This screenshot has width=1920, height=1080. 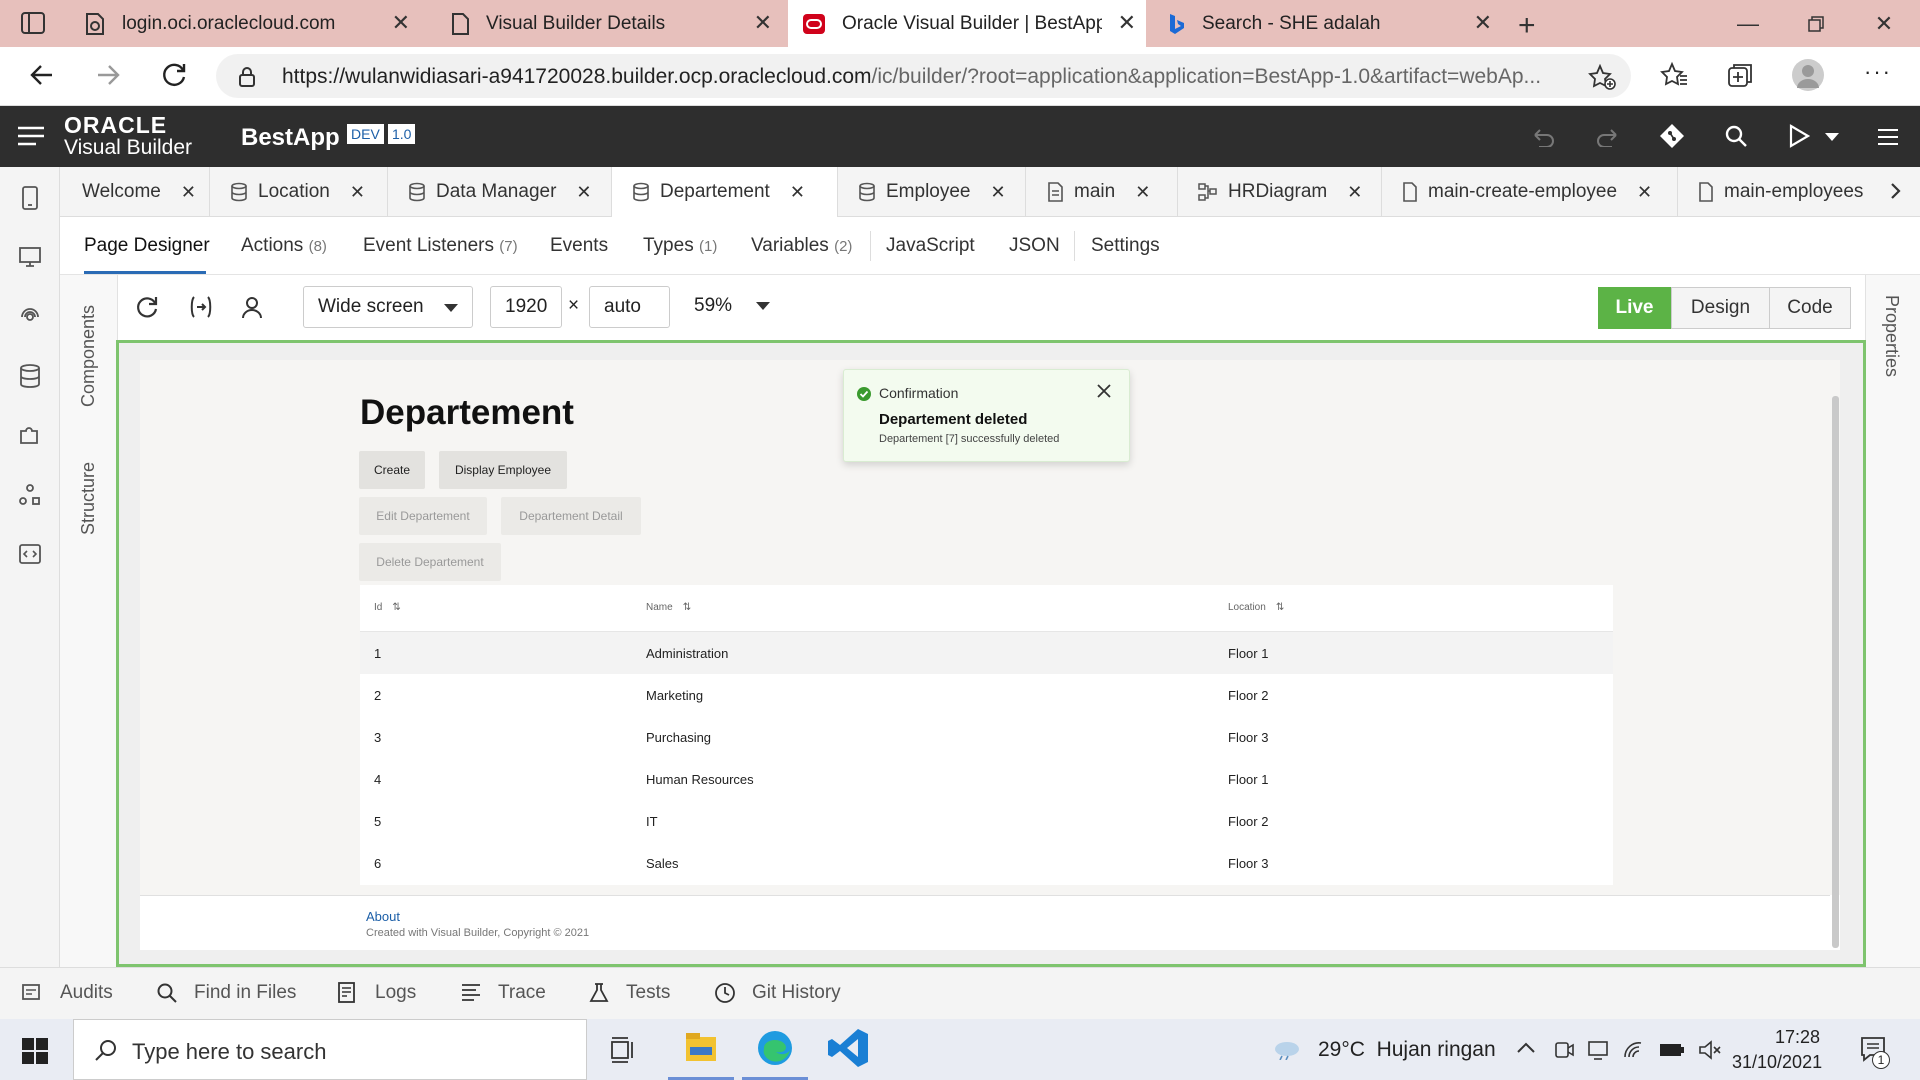 What do you see at coordinates (1808, 75) in the screenshot?
I see `profile-avatar` at bounding box center [1808, 75].